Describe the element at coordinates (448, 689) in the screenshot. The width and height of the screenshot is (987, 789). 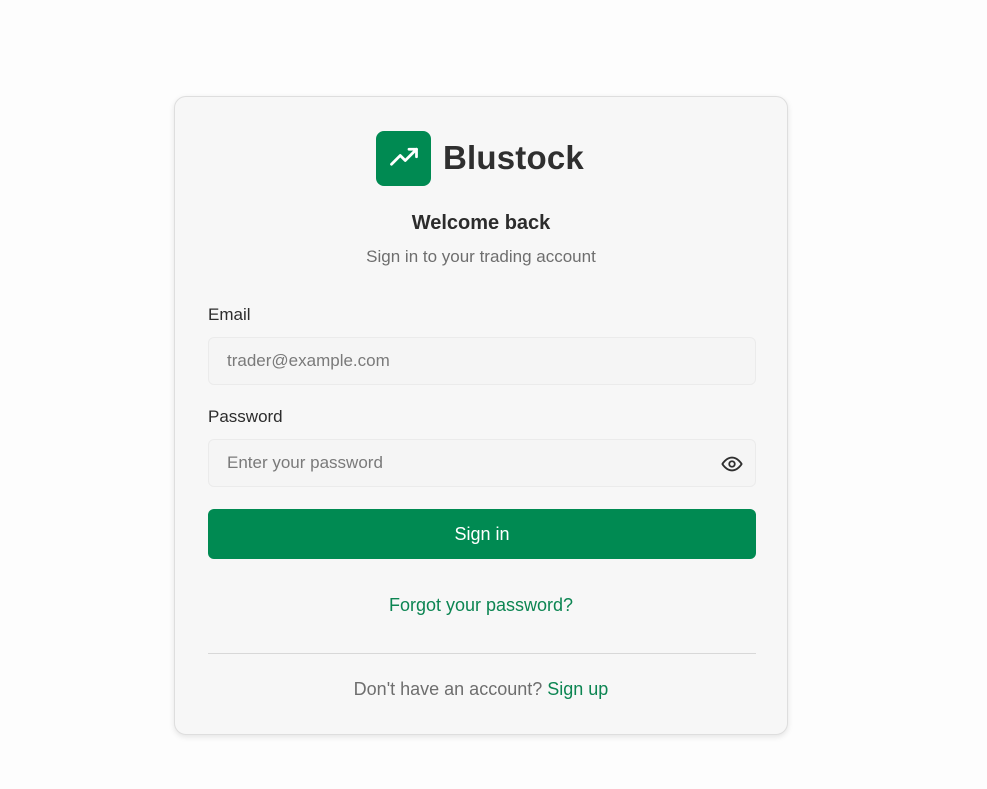
I see `signup-prompt: Don't have an account?` at that location.